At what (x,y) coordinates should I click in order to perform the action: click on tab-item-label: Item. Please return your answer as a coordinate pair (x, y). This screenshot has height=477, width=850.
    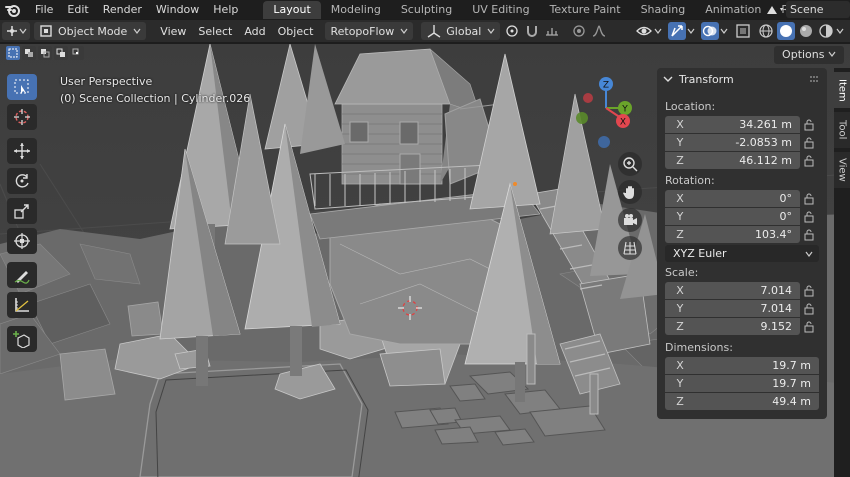
    Looking at the image, I should click on (842, 90).